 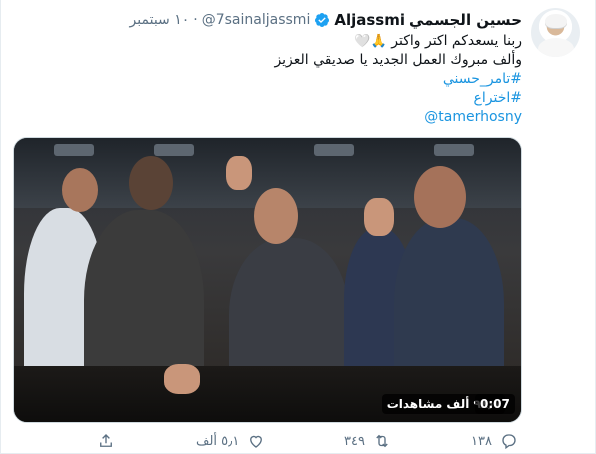 I want to click on author-handle: @7sainaljassmi, so click(x=256, y=20).